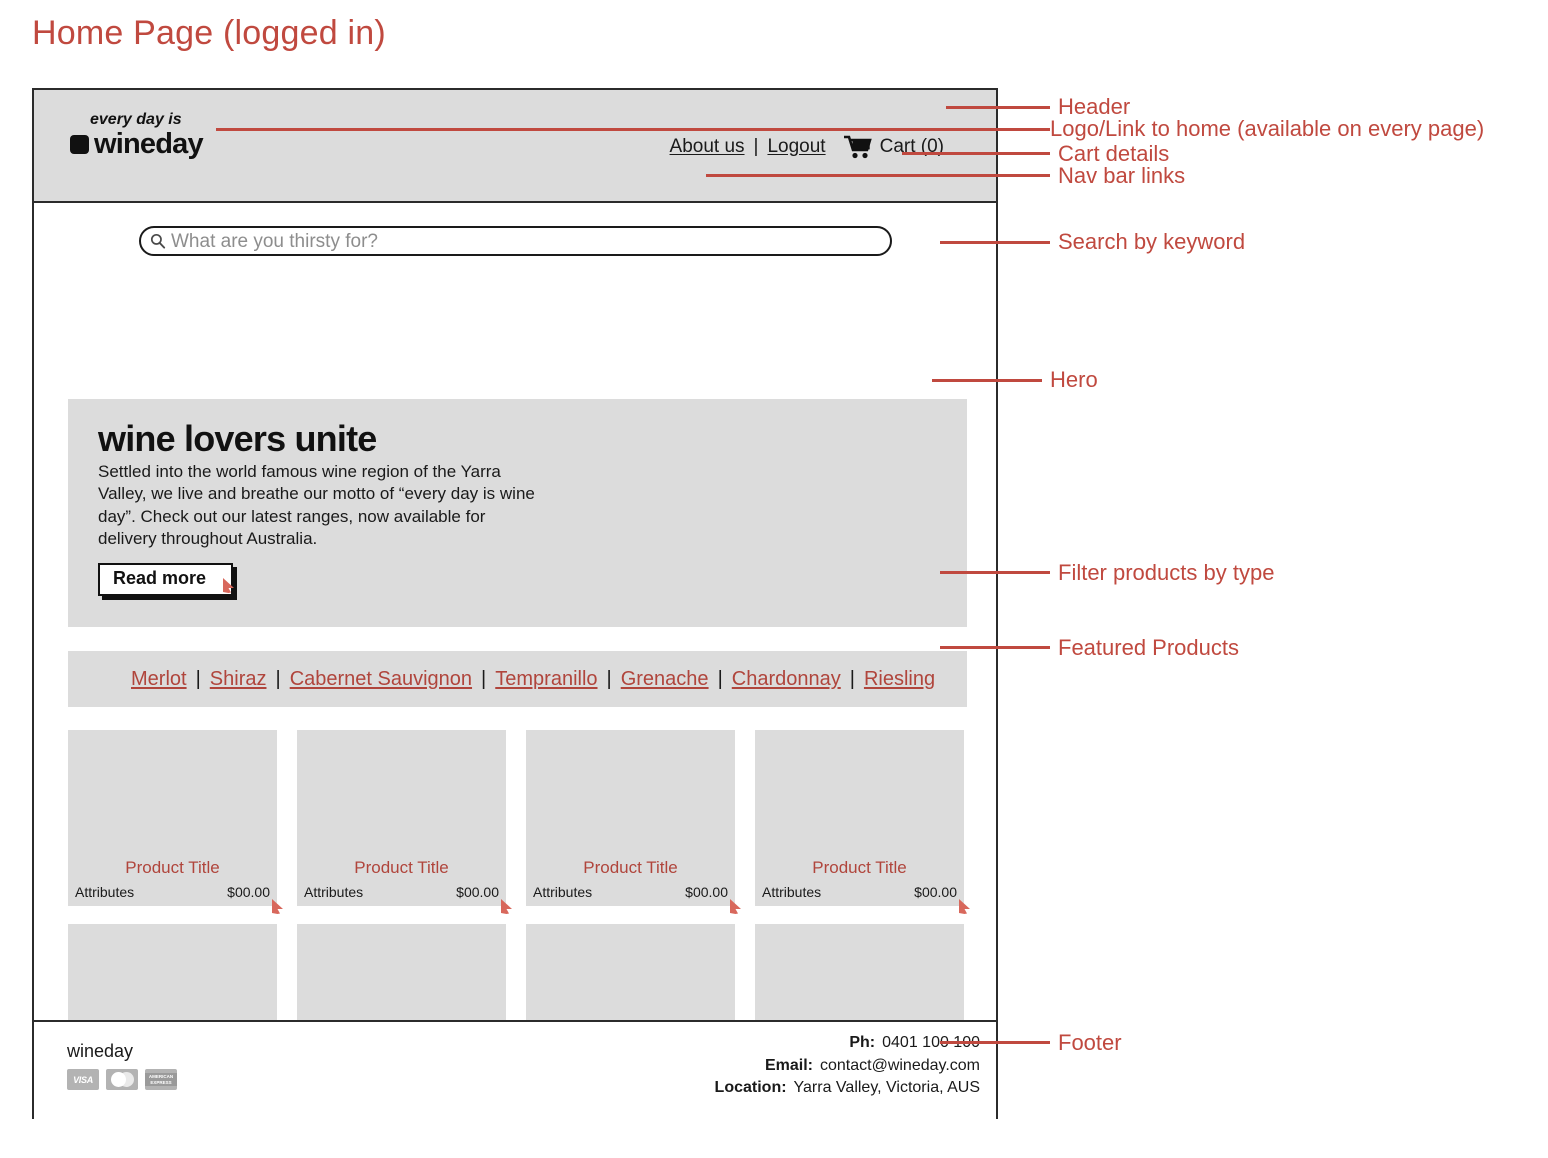  What do you see at coordinates (158, 241) in the screenshot?
I see `search-icon` at bounding box center [158, 241].